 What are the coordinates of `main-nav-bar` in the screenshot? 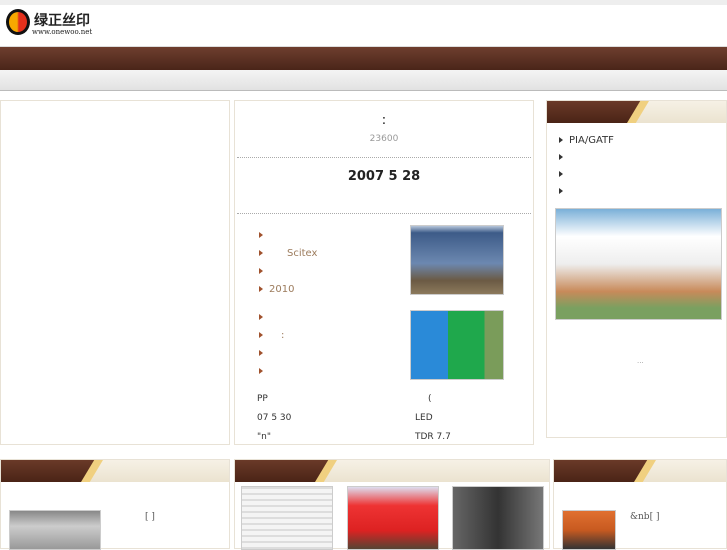 It's located at (363, 58).